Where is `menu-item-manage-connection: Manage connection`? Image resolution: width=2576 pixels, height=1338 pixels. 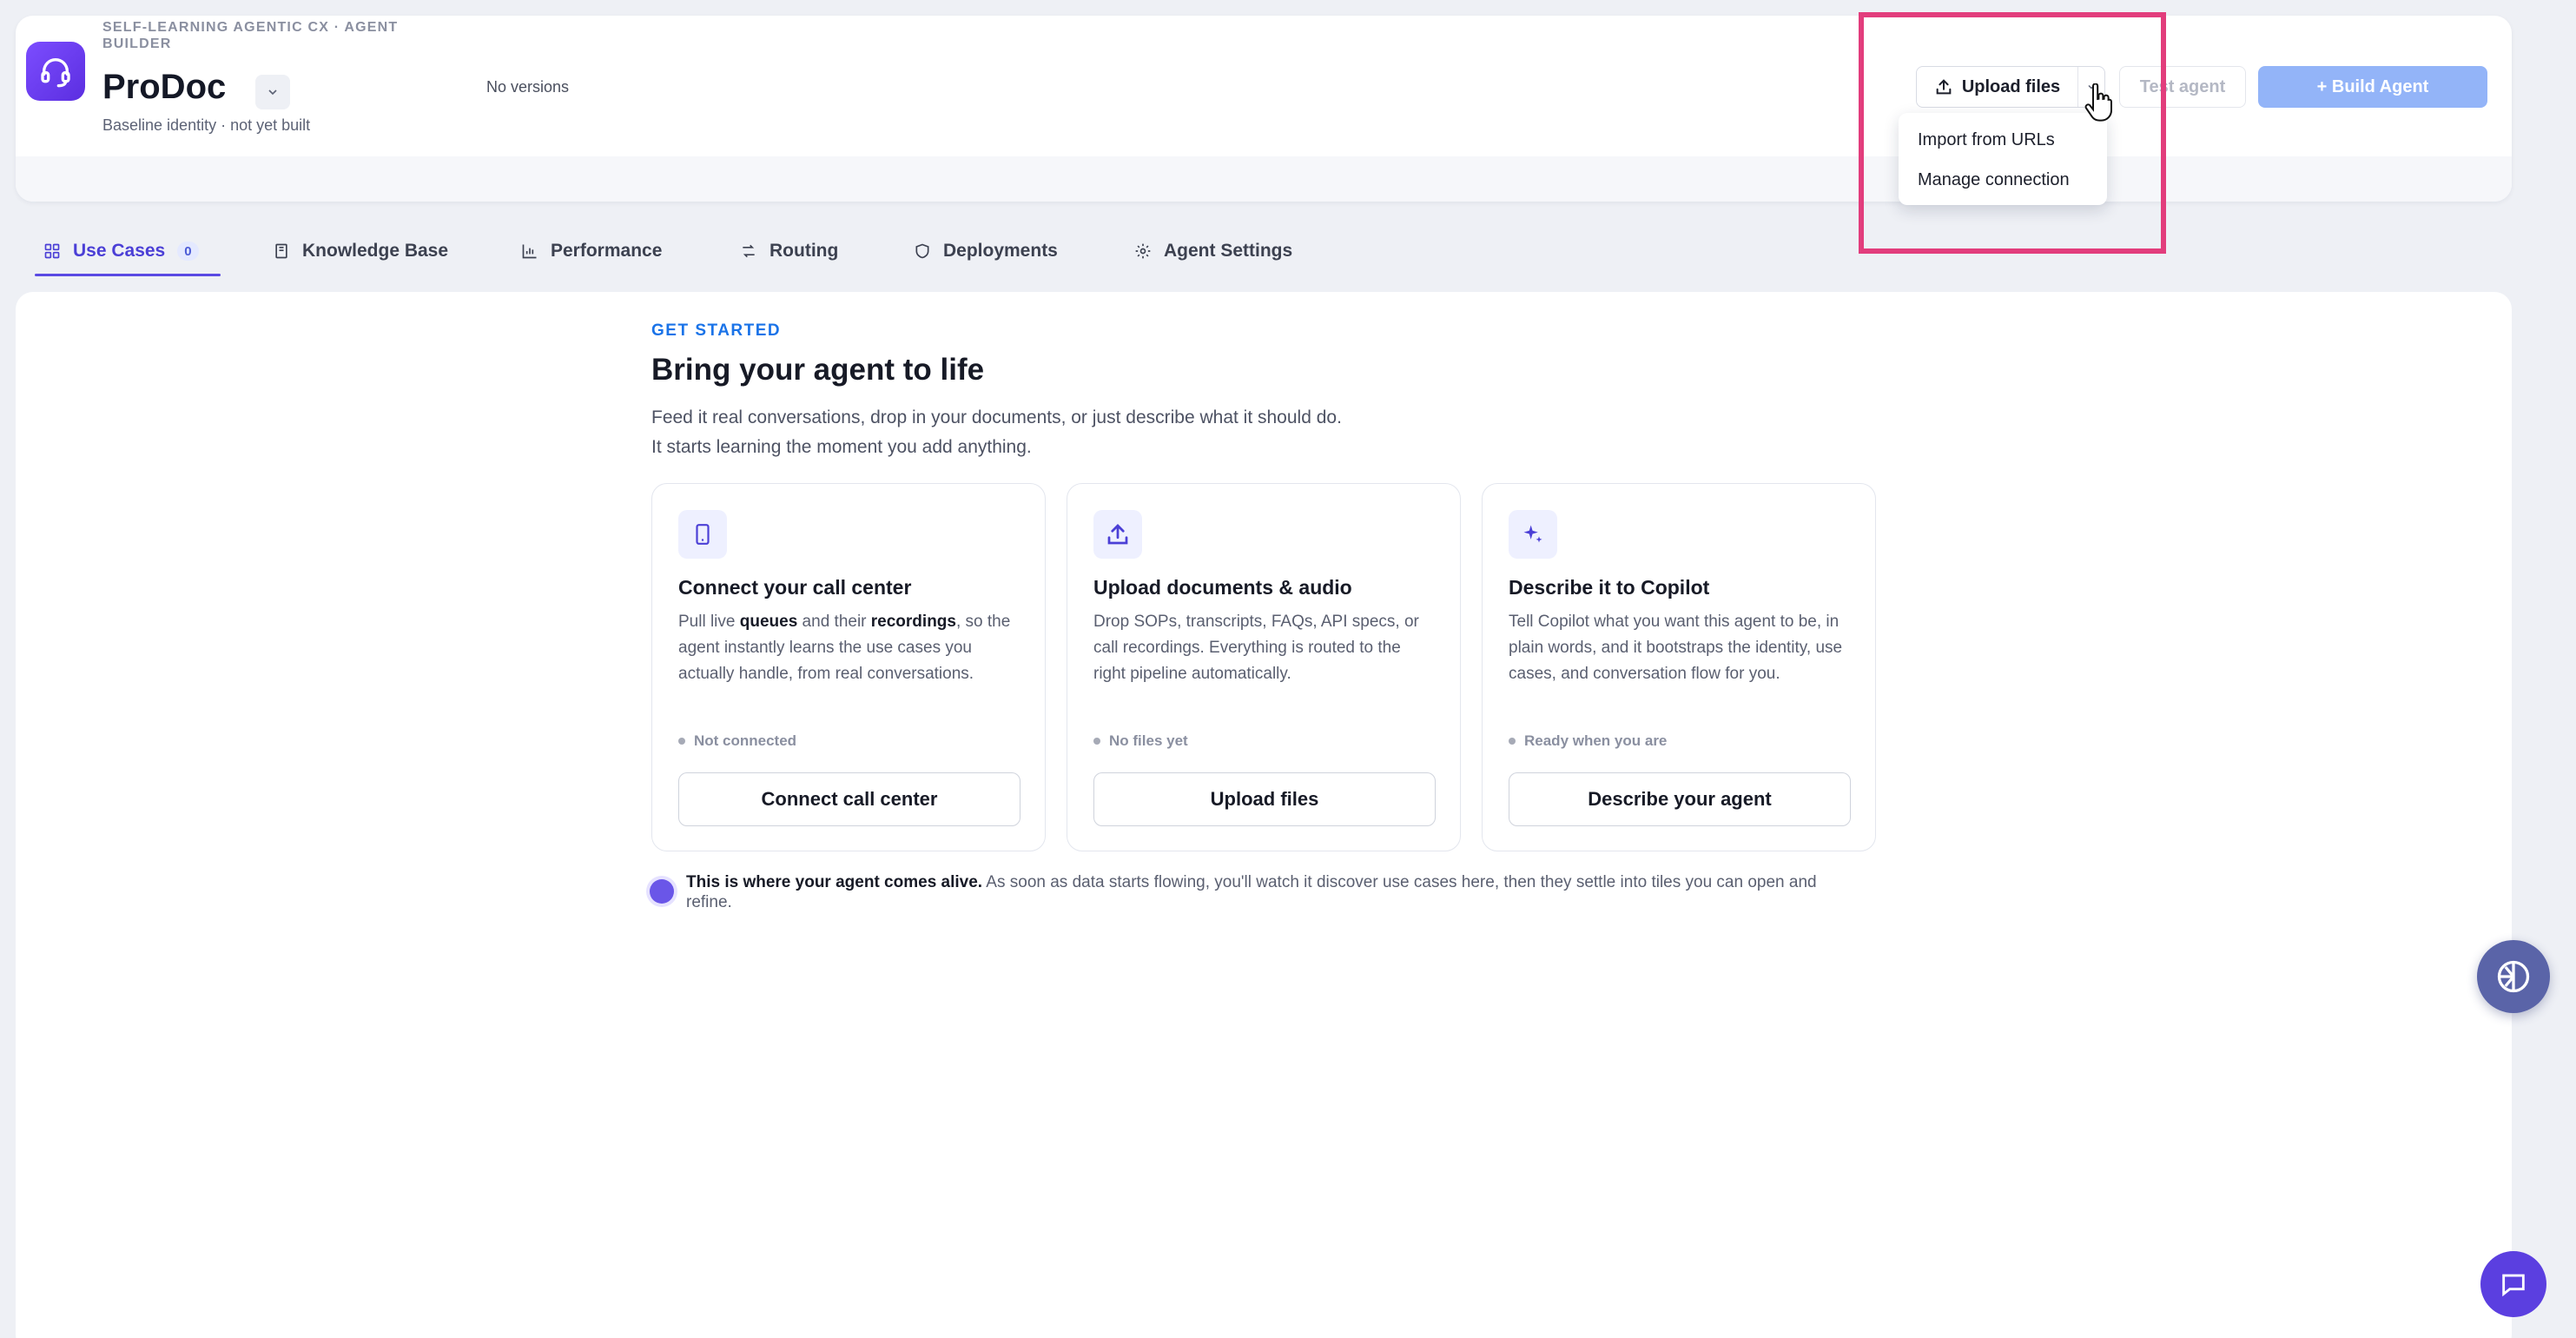
menu-item-manage-connection: Manage connection is located at coordinates (2003, 180).